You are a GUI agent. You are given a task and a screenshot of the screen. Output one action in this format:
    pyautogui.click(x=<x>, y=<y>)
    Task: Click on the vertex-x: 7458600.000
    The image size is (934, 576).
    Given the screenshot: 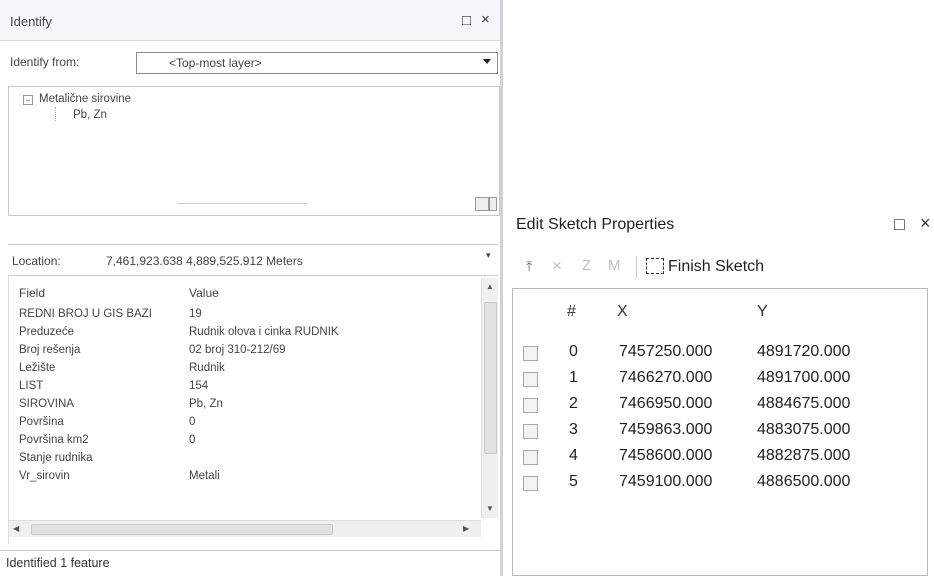 What is the action you would take?
    pyautogui.click(x=665, y=456)
    